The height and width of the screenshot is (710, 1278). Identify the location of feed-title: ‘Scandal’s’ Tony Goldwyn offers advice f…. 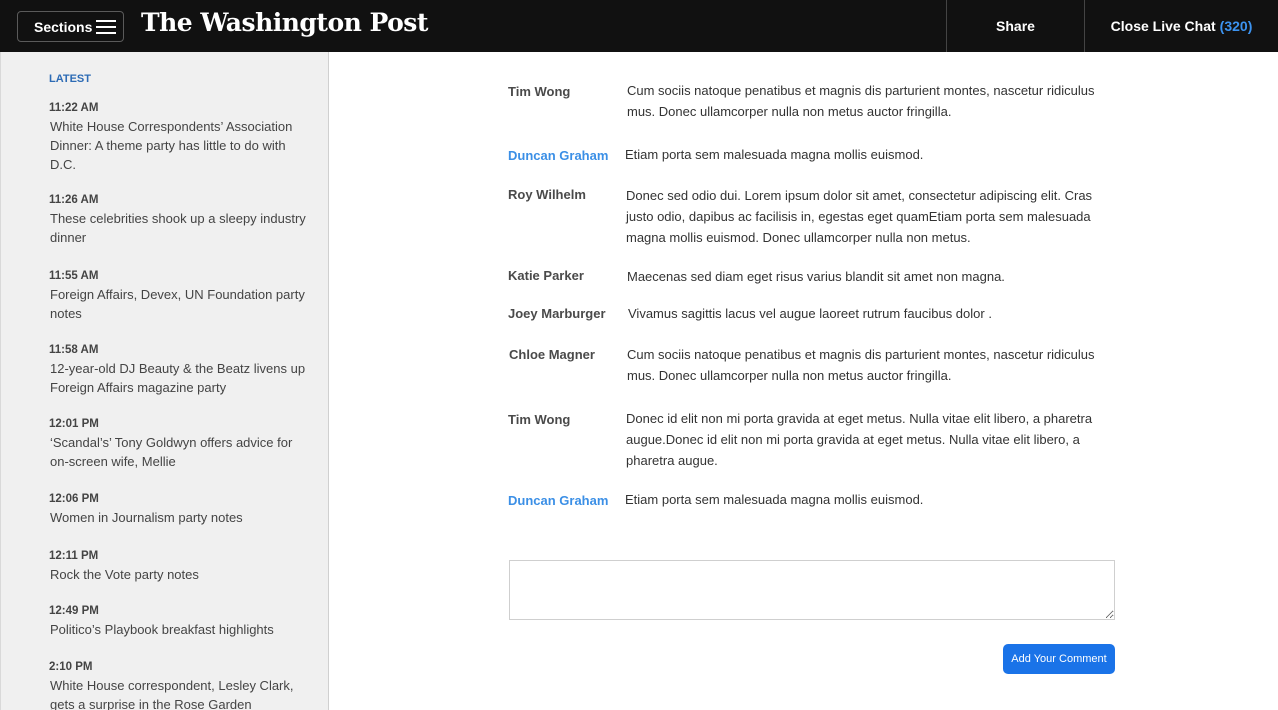
(179, 452).